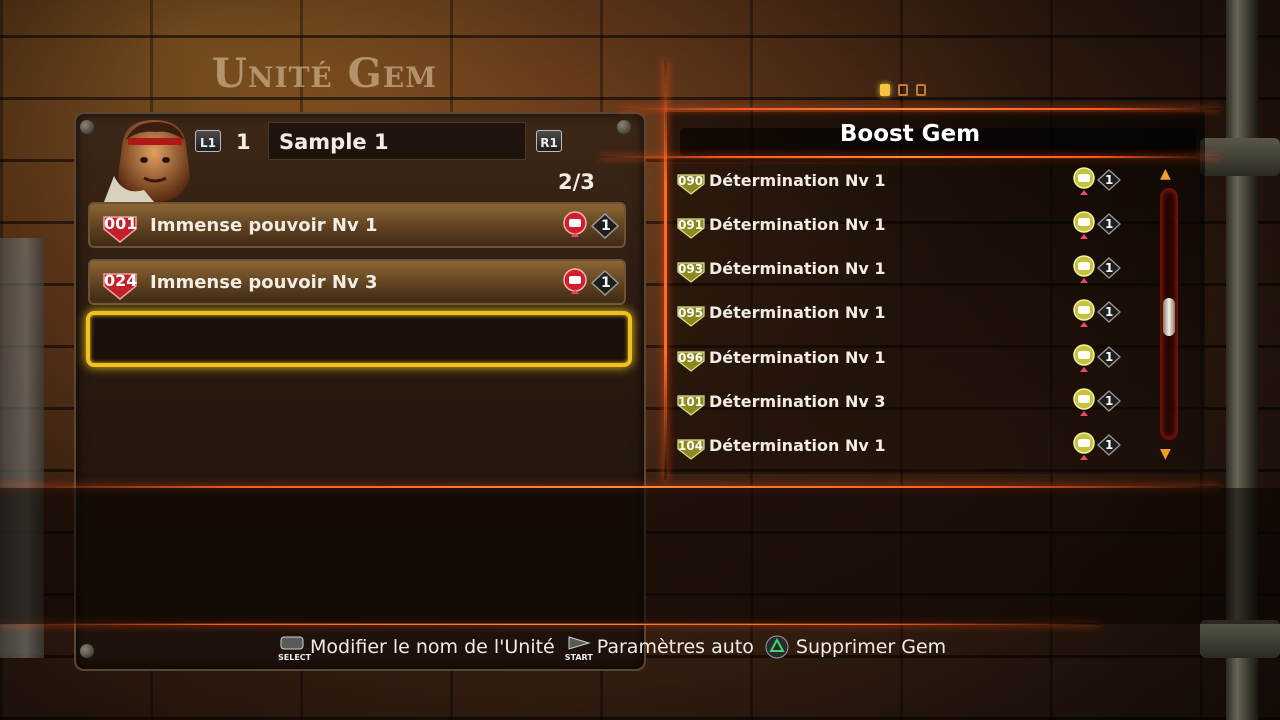  I want to click on gem-number: 091, so click(691, 225).